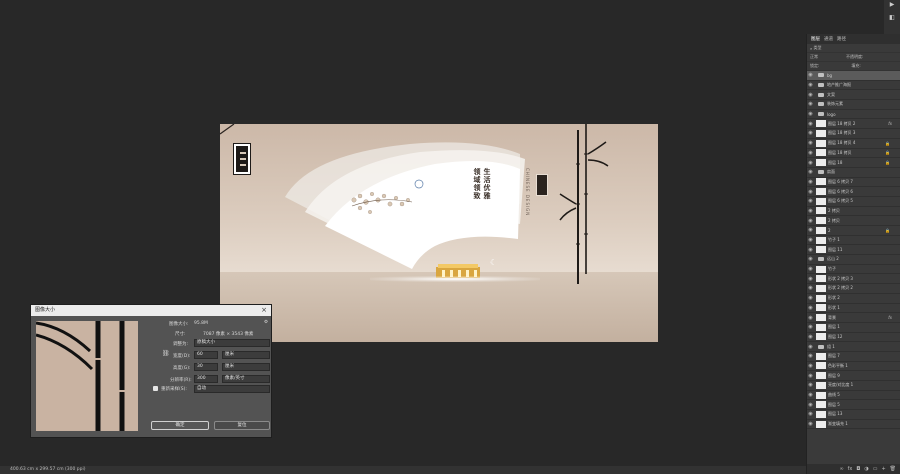 This screenshot has height=474, width=900. What do you see at coordinates (853, 318) in the screenshot?
I see `layer-row: ◉ 背景 fx` at bounding box center [853, 318].